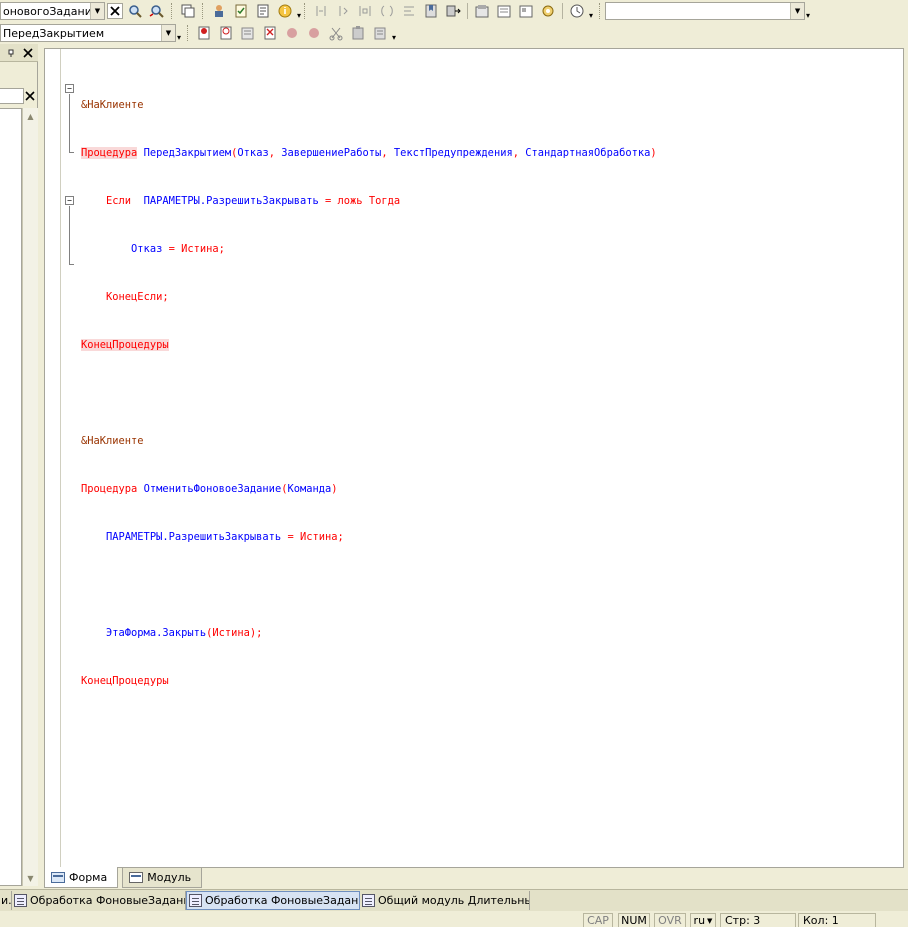  I want to click on procedure-combo-value: ПередЗакрытием, so click(54, 33).